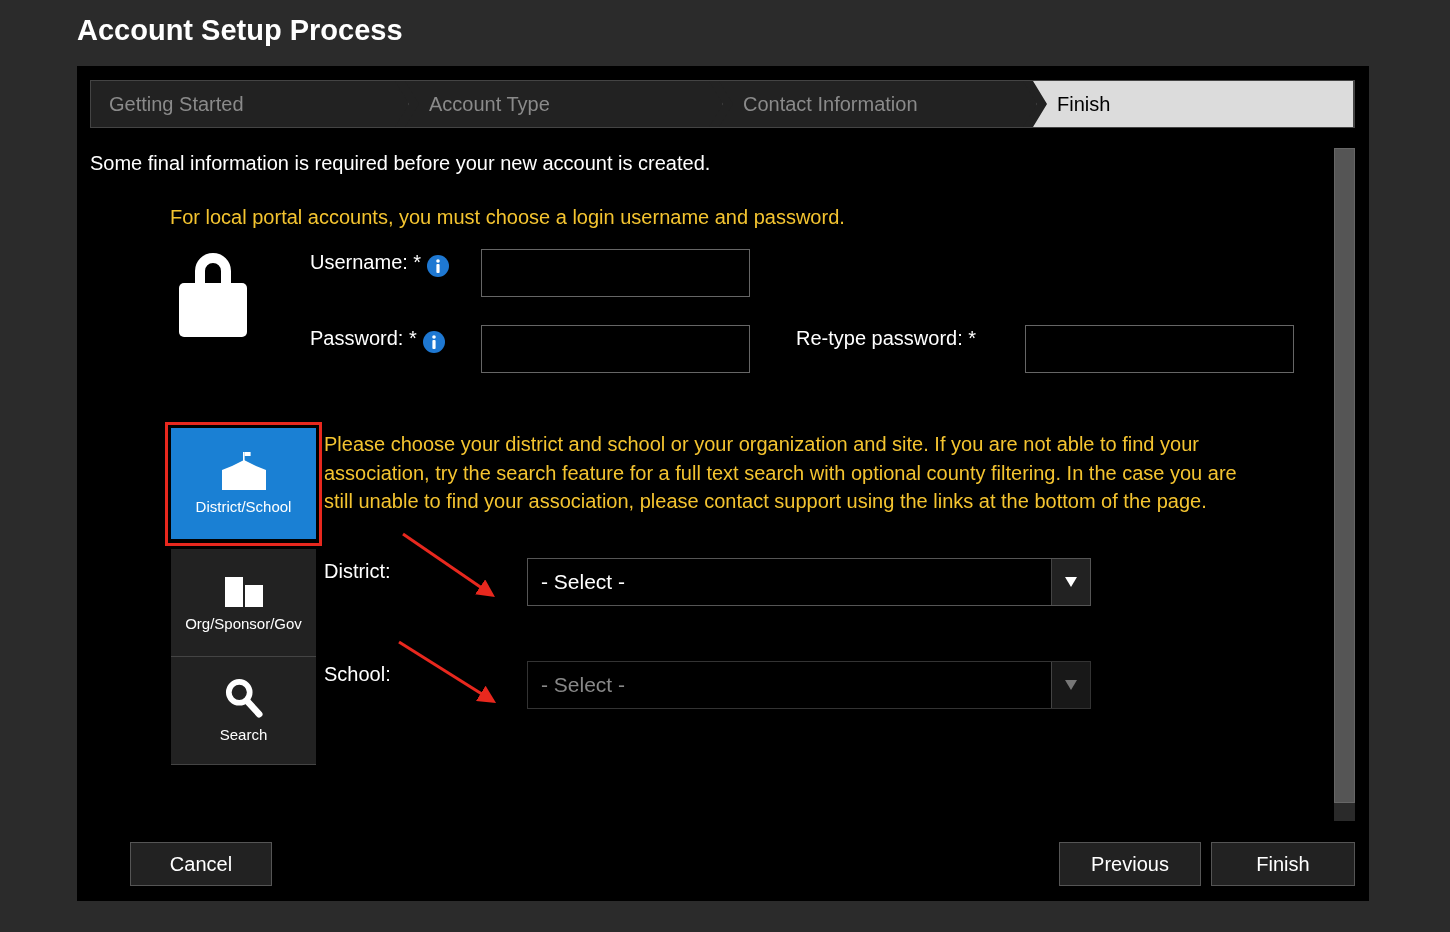  Describe the element at coordinates (1193, 104) in the screenshot. I see `step-tab: Finish` at that location.